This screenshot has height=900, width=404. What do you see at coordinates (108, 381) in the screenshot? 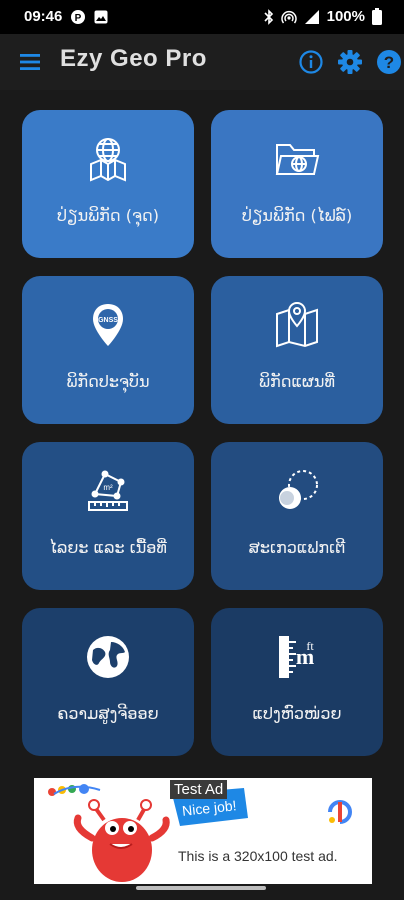
I see `tile-label: ພິກັດປະຈຸບັນ` at bounding box center [108, 381].